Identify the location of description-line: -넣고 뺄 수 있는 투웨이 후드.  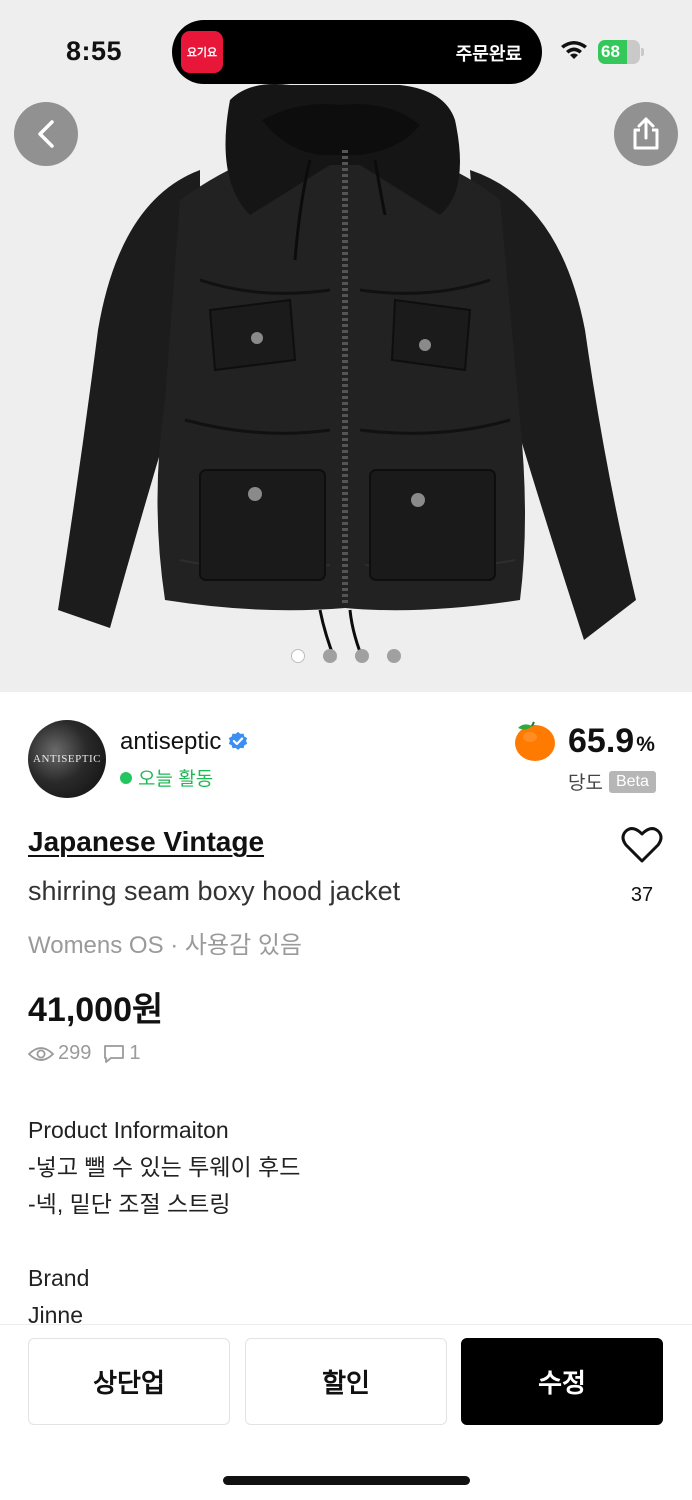
(164, 1167).